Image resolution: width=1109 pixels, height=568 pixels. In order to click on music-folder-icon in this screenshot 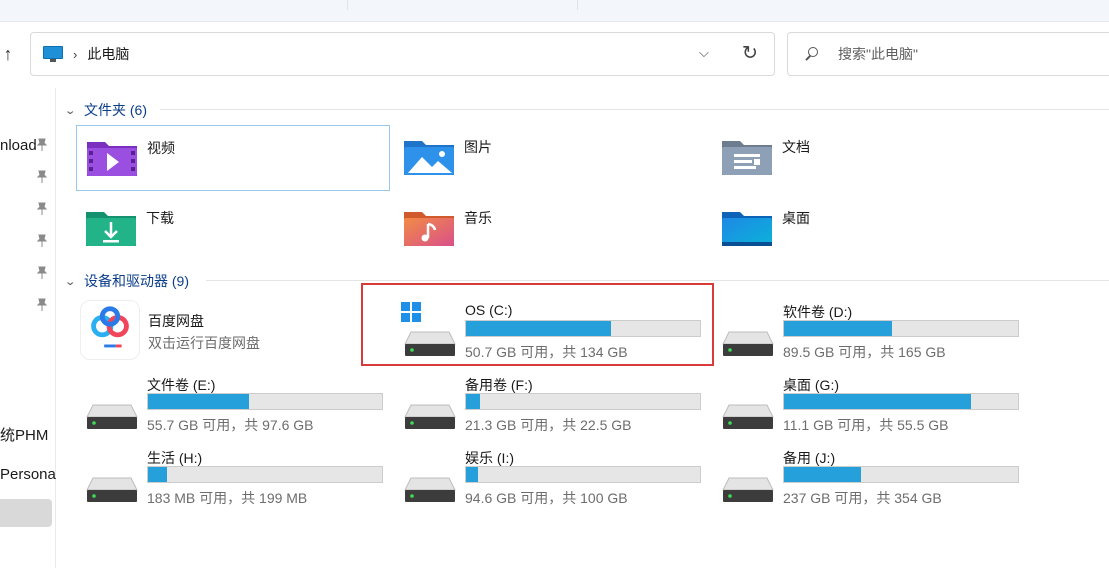, I will do `click(429, 229)`.